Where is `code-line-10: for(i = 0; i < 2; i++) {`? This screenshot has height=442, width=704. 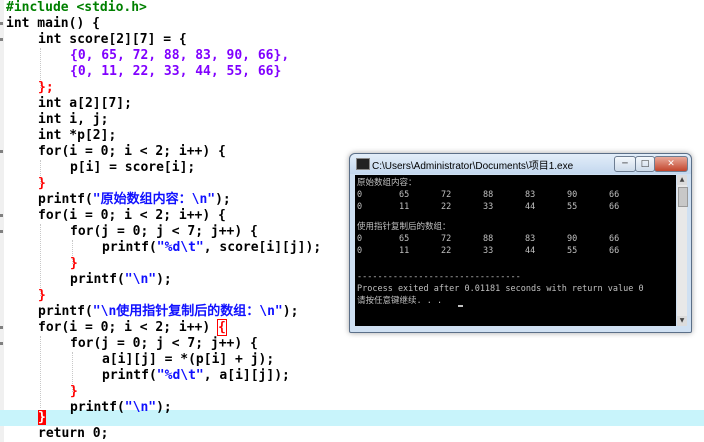 code-line-10: for(i = 0; i < 2; i++) { is located at coordinates (132, 152).